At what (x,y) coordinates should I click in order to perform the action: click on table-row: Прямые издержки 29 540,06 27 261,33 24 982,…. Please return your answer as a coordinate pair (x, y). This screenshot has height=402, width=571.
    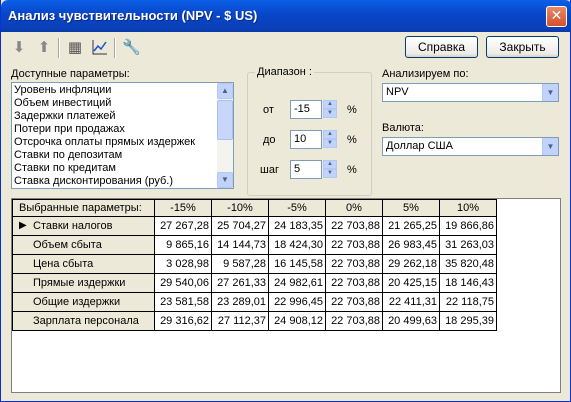
    Looking at the image, I should click on (254, 283).